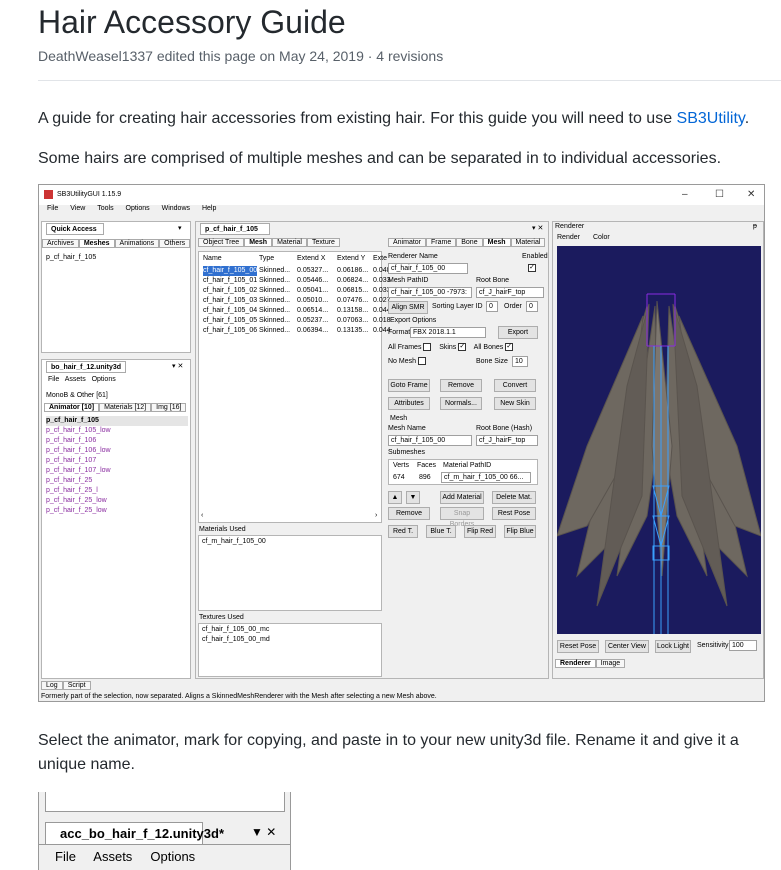 This screenshot has width=781, height=870. I want to click on col-faces: Faces, so click(426, 465).